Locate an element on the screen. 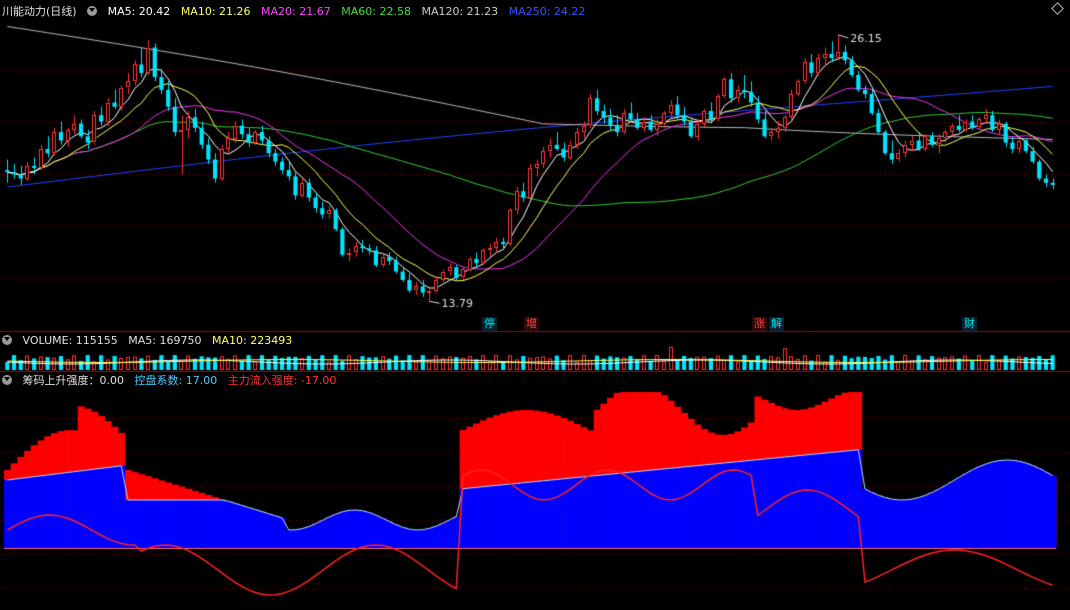 The width and height of the screenshot is (1070, 610). main-inflow-label: 主力流入强度: -17.00 is located at coordinates (282, 380).